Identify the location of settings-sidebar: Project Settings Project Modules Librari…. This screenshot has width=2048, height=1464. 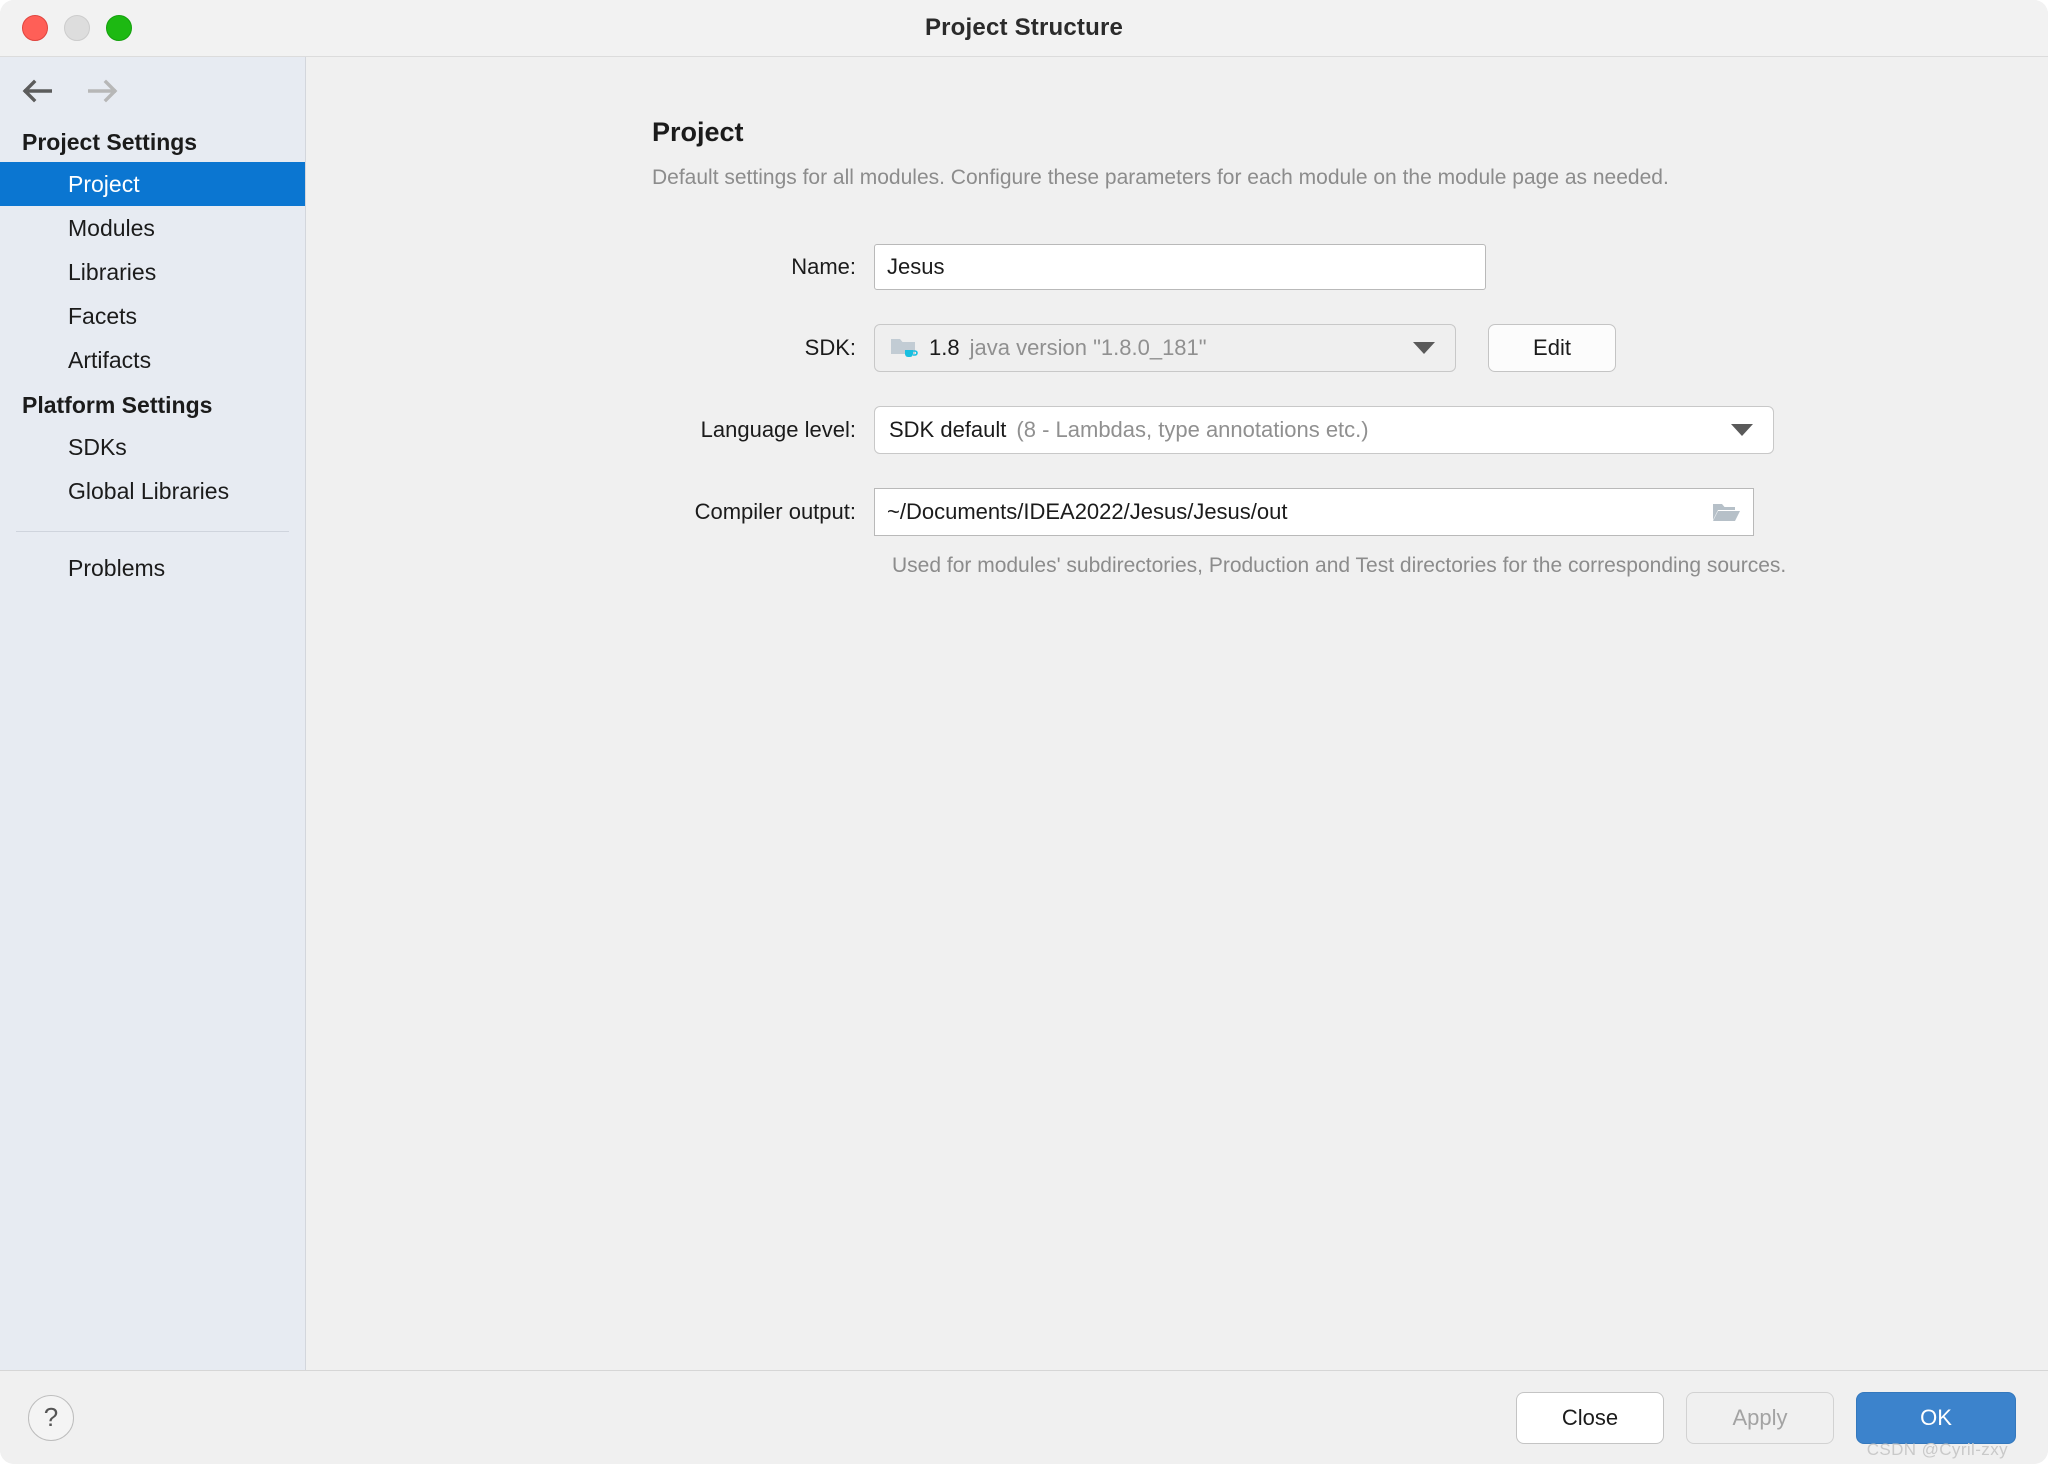
(153, 713).